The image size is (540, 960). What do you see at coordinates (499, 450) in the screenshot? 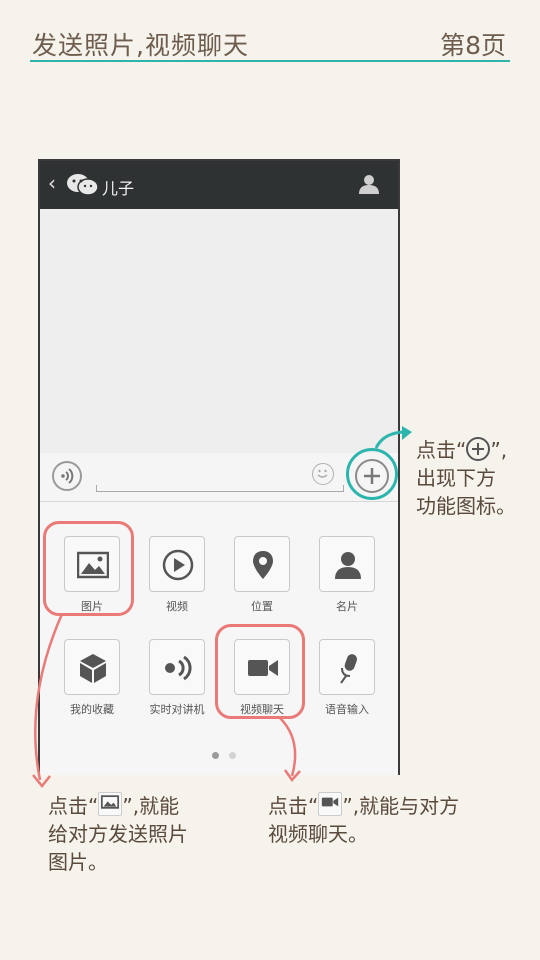
I see `annotation-text: ”,` at bounding box center [499, 450].